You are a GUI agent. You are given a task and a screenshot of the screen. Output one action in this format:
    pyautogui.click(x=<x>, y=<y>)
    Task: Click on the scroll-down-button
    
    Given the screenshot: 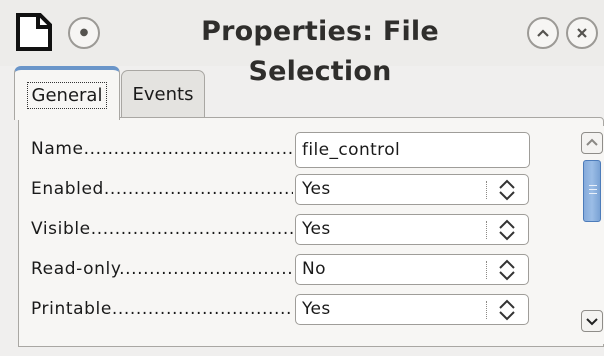 What is the action you would take?
    pyautogui.click(x=592, y=321)
    